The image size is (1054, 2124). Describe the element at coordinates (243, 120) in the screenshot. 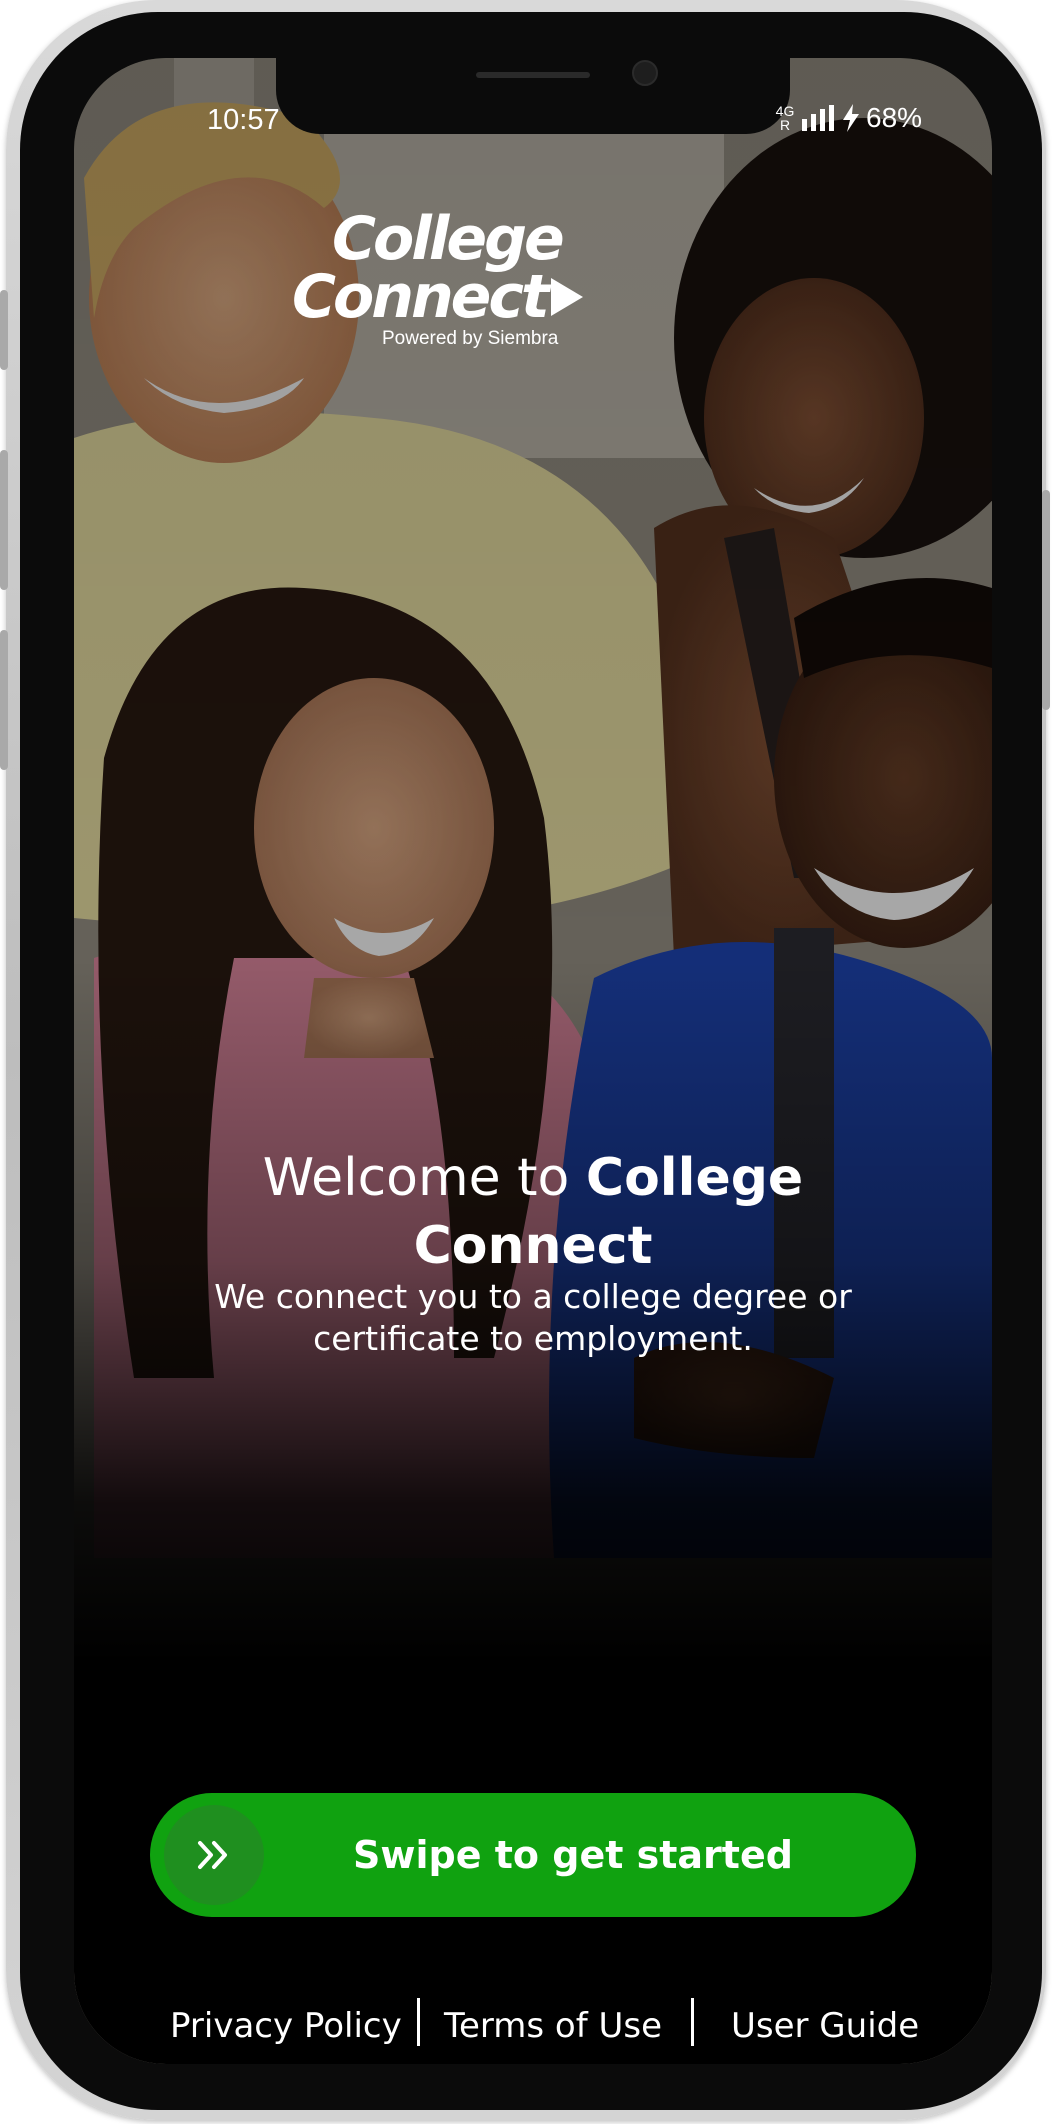

I see `status-time: 10:57` at that location.